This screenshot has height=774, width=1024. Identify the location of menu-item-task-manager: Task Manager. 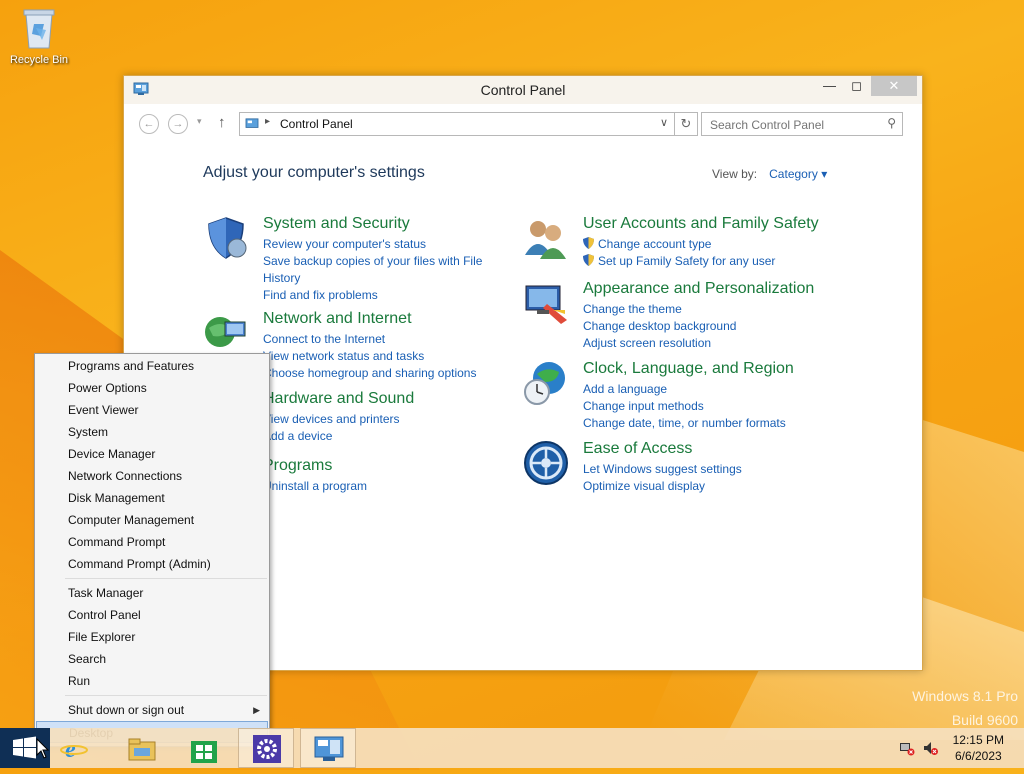
(152, 593).